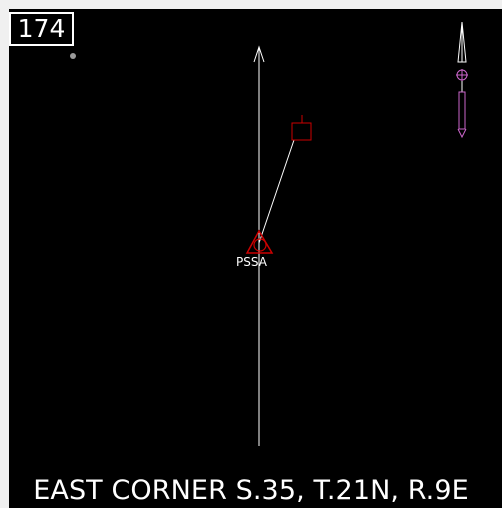 This screenshot has height=508, width=502. What do you see at coordinates (276, 191) in the screenshot?
I see `bearing-line` at bounding box center [276, 191].